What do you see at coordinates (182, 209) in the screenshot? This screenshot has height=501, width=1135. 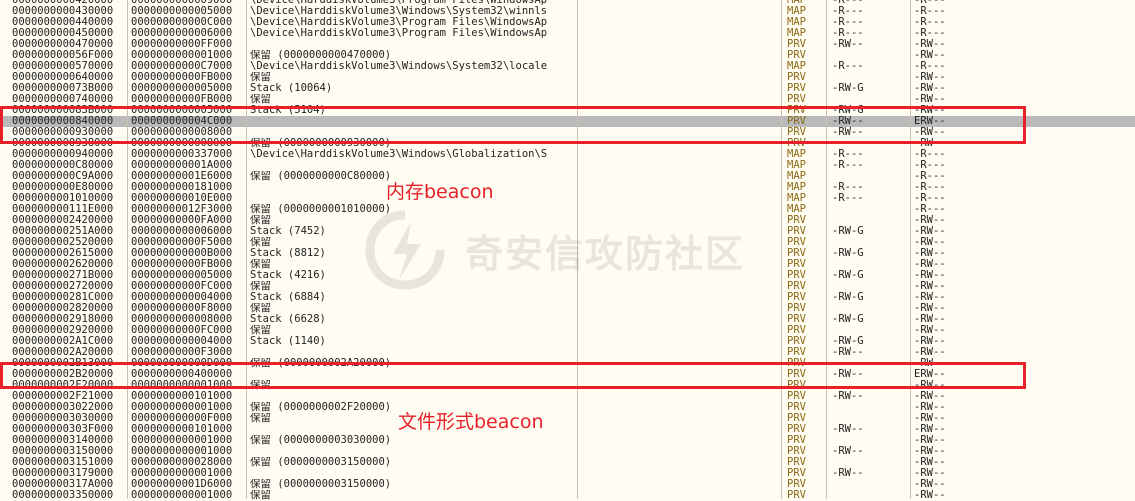 I see `size-cell: 00000000012F3000` at bounding box center [182, 209].